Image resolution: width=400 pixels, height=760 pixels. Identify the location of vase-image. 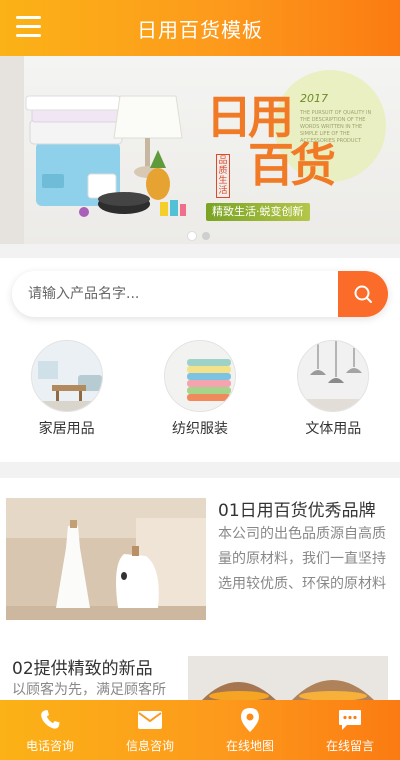
(106, 559).